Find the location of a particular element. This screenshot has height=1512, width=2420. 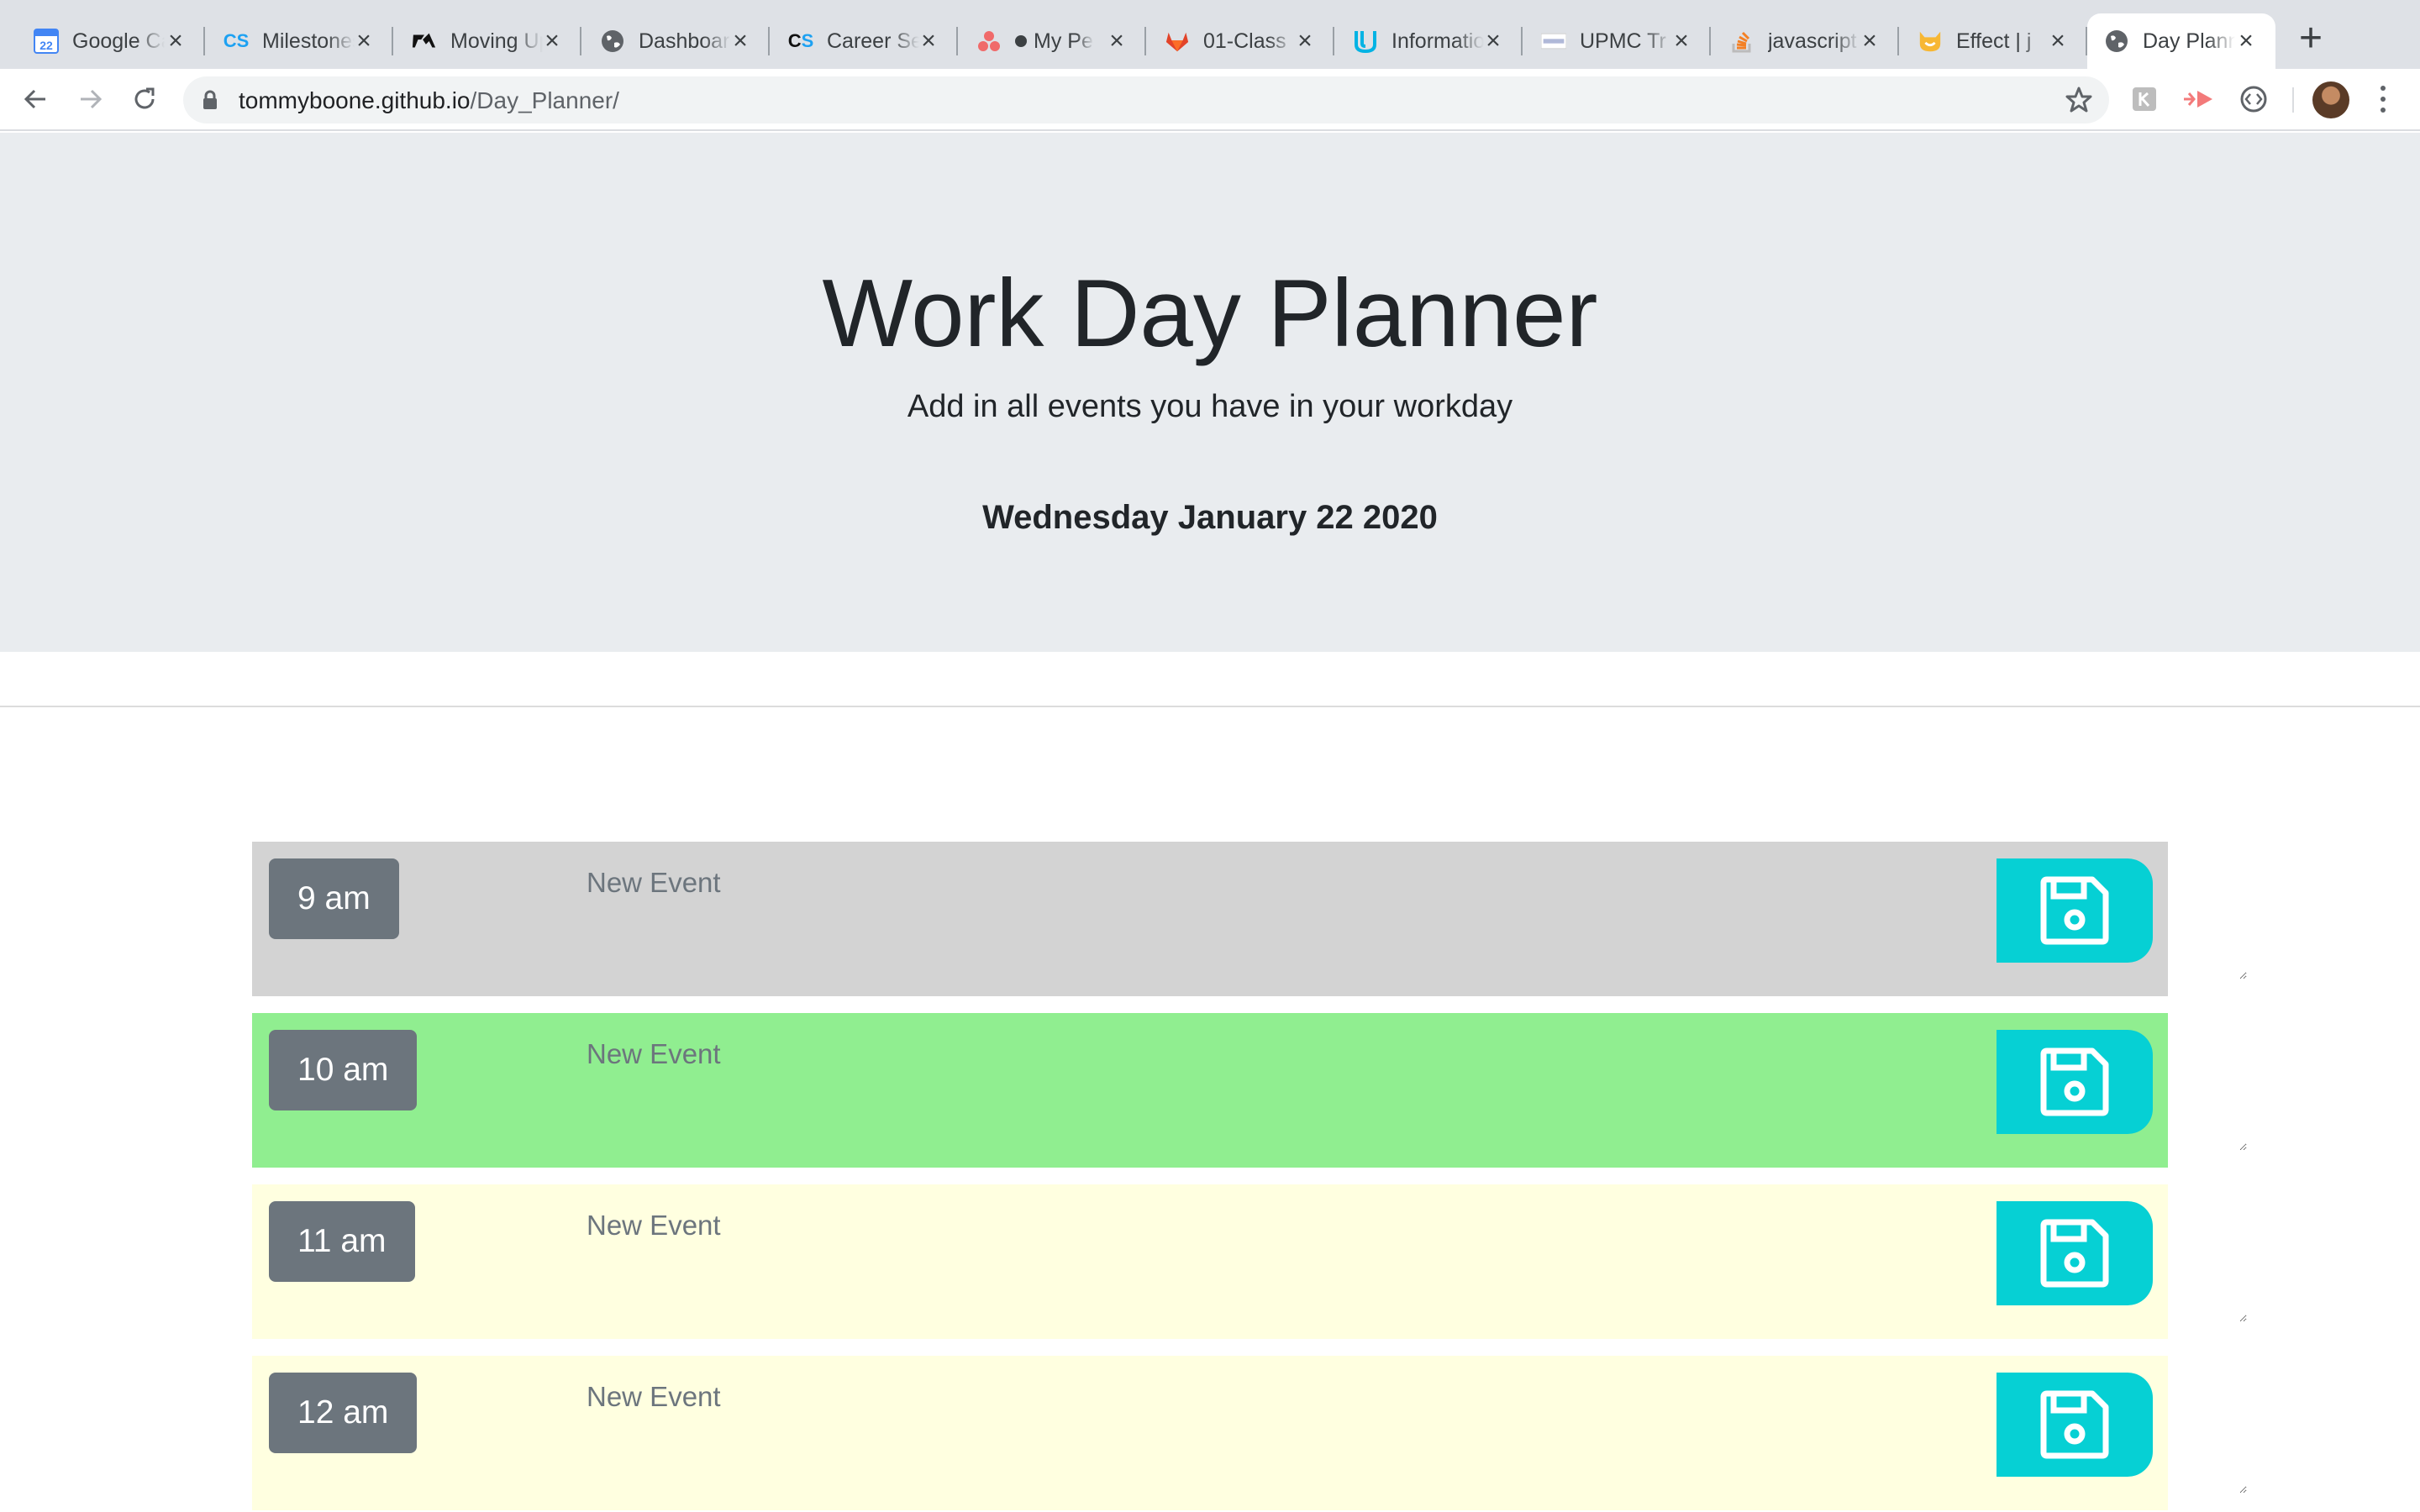

time-block: 12 am is located at coordinates (1249, 1433).